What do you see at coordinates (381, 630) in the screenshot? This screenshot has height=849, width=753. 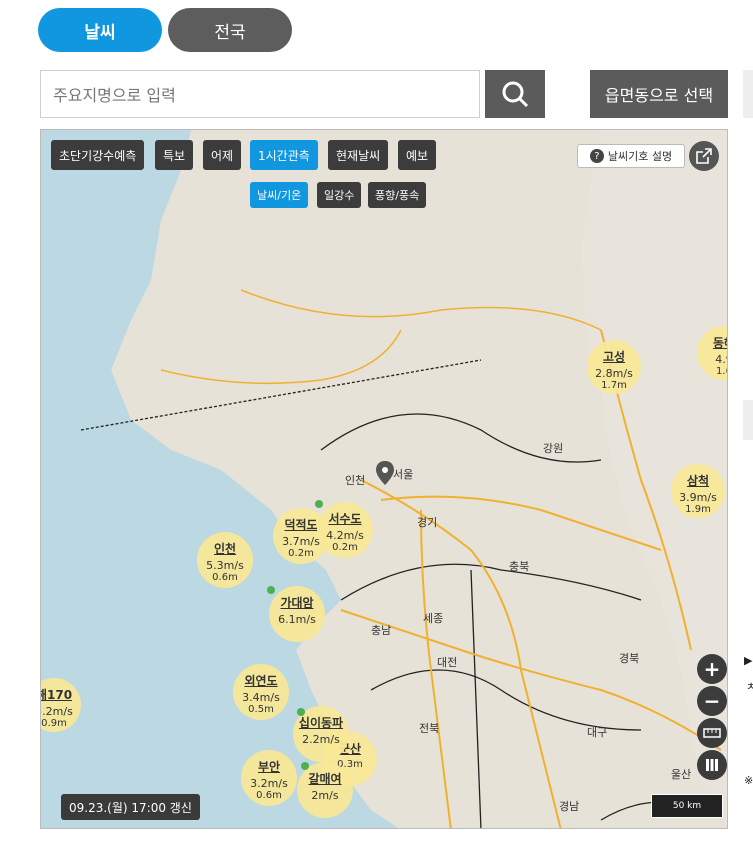 I see `city-label-chungnam: 충남` at bounding box center [381, 630].